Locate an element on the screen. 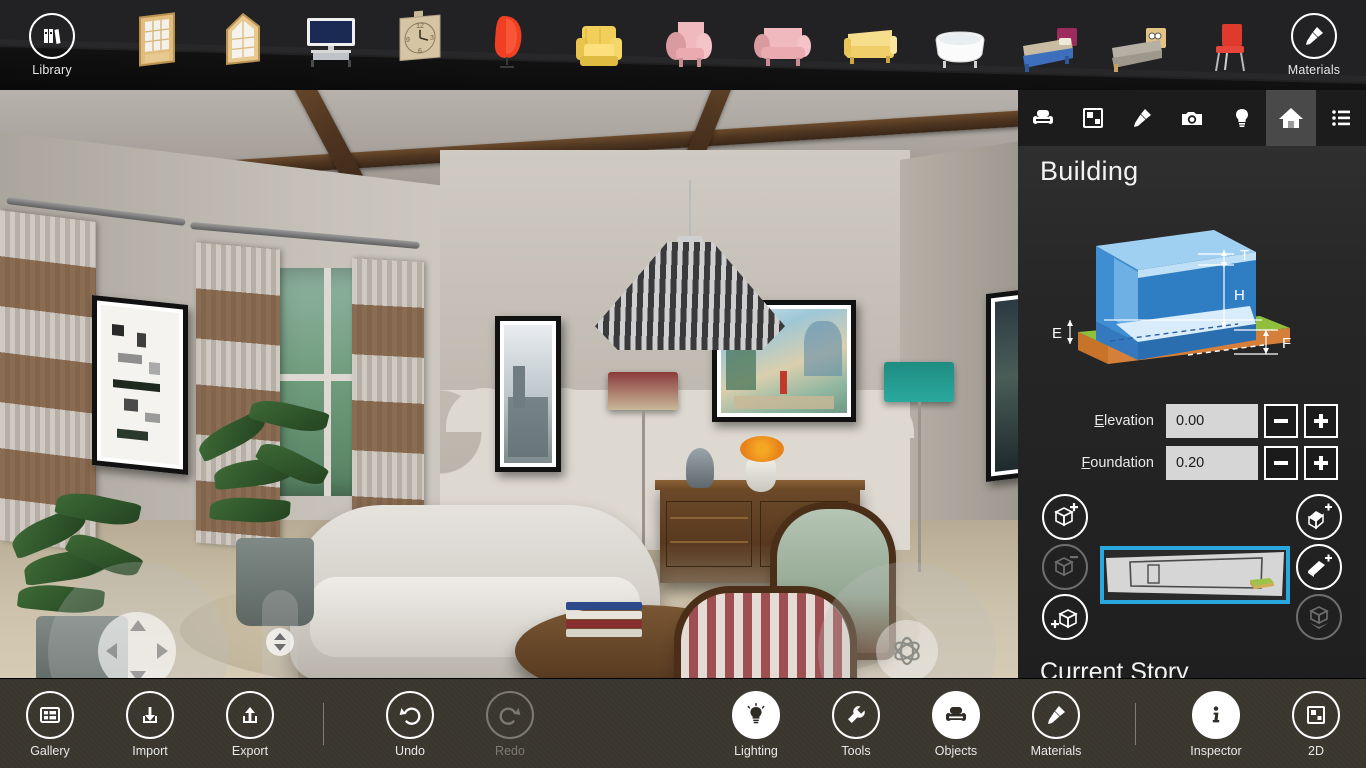 Image resolution: width=1366 pixels, height=768 pixels. toolbar-divider-right is located at coordinates (1135, 724).